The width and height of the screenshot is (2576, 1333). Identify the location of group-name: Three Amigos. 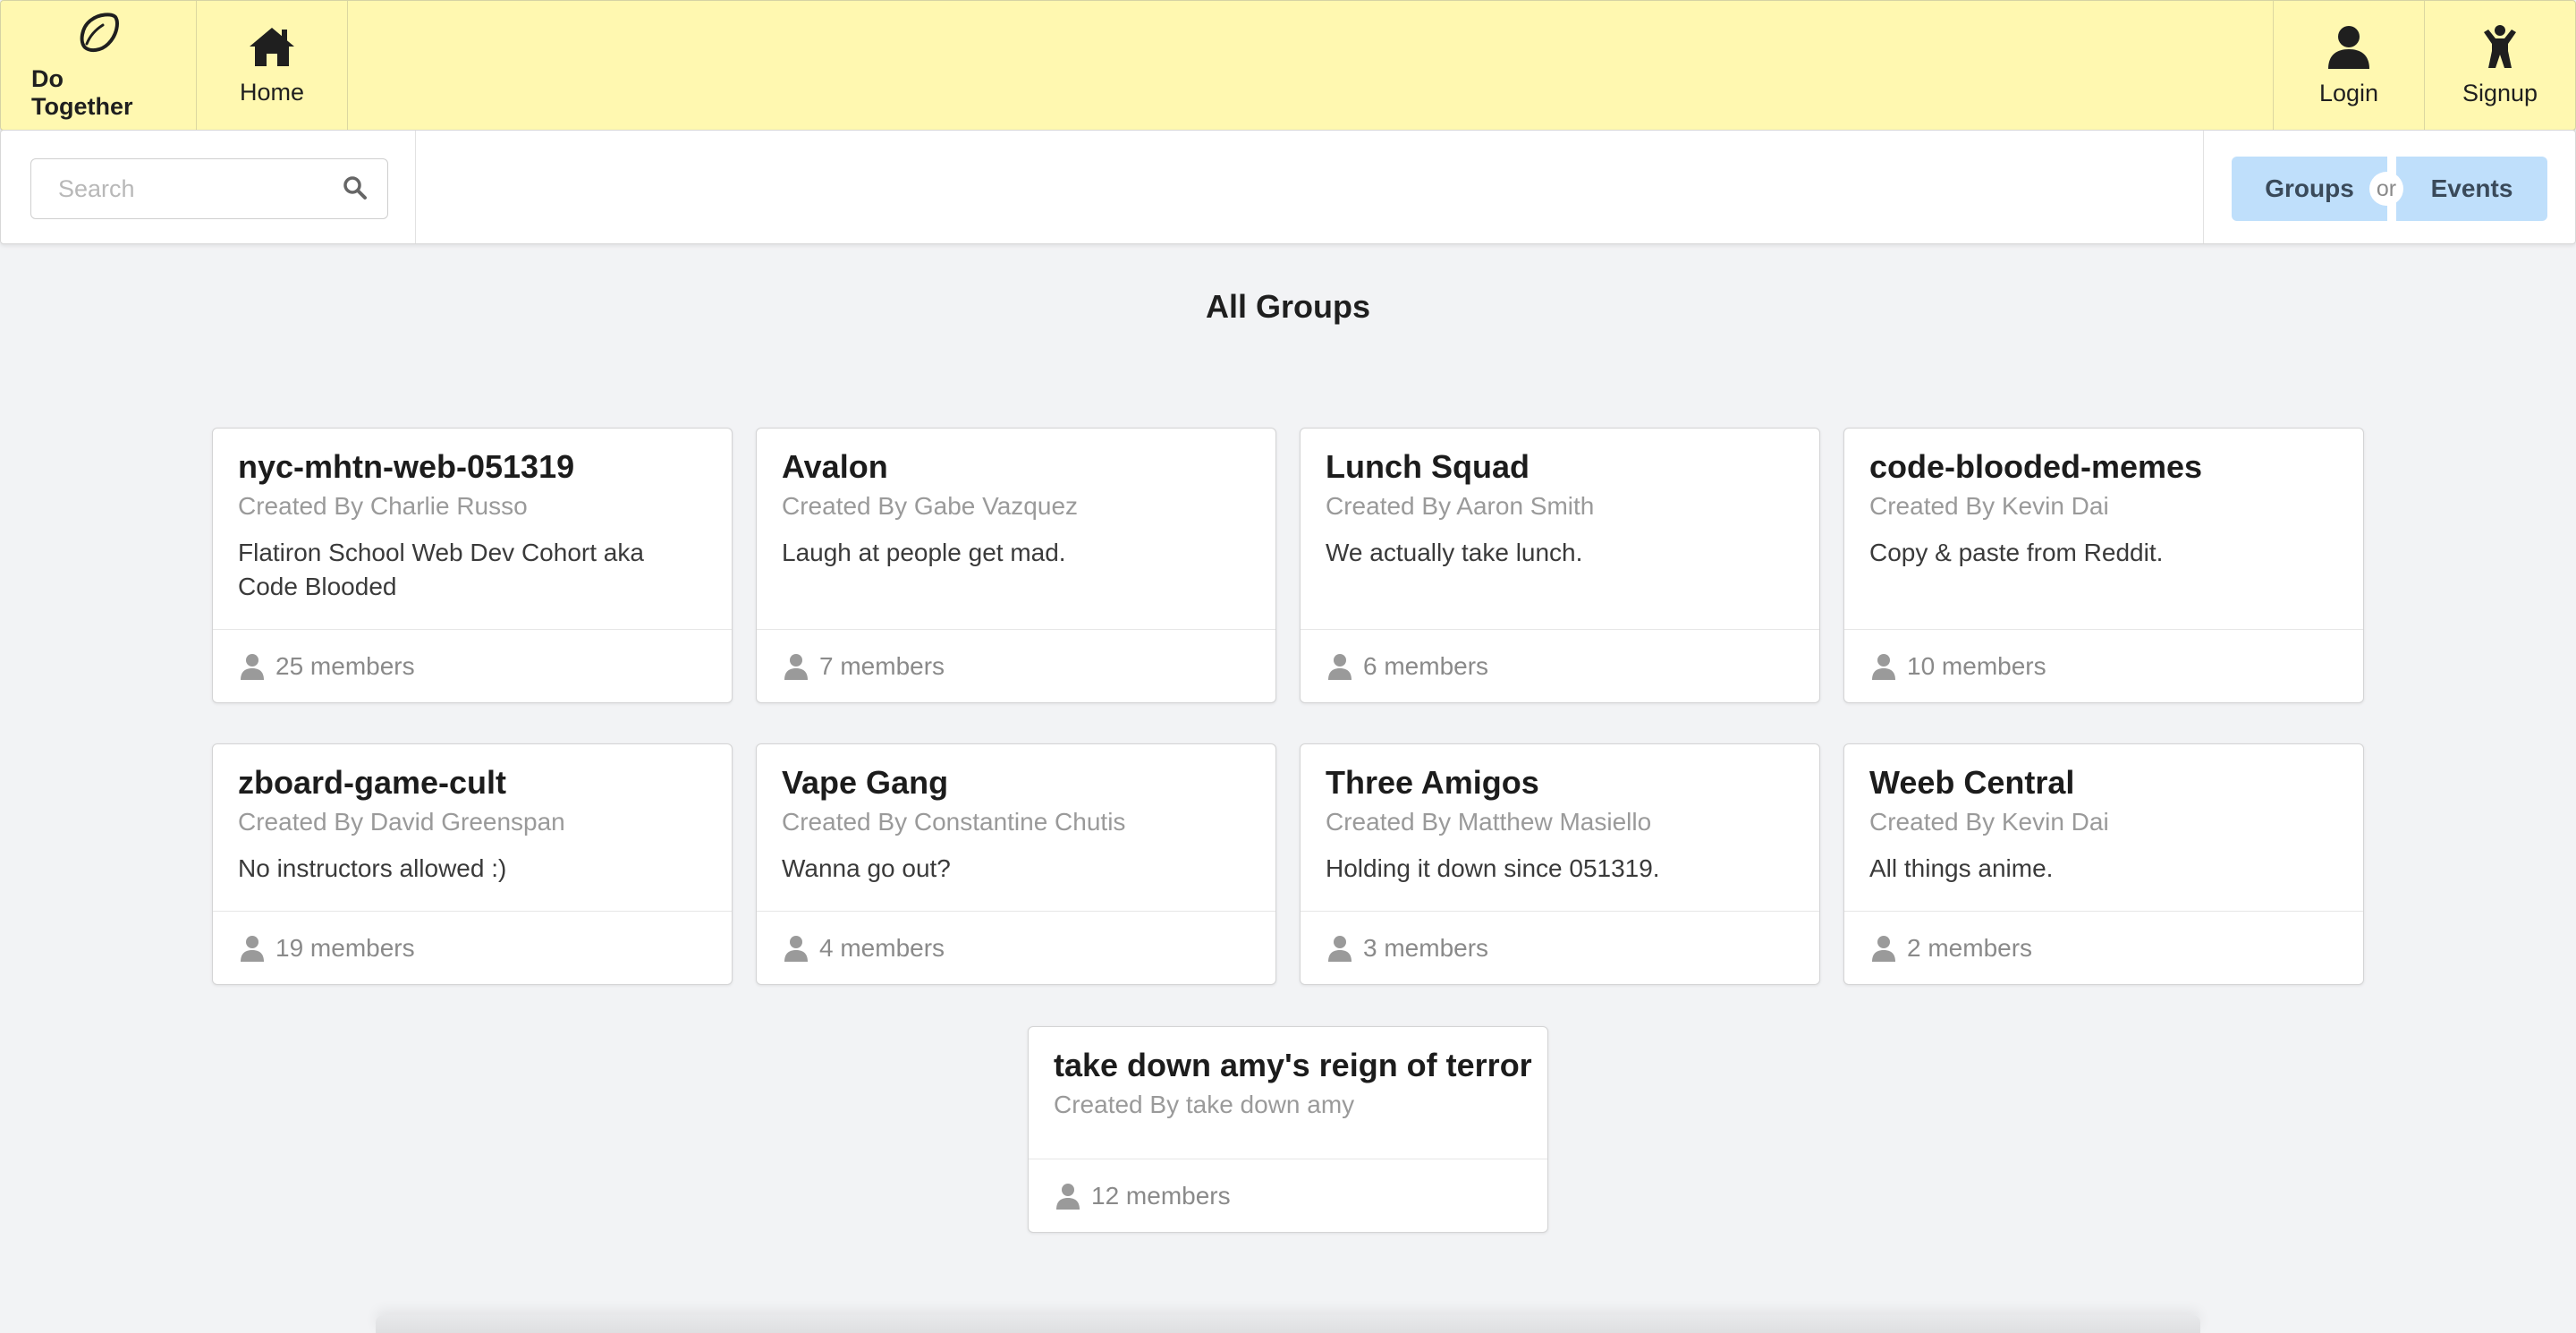
(1432, 783).